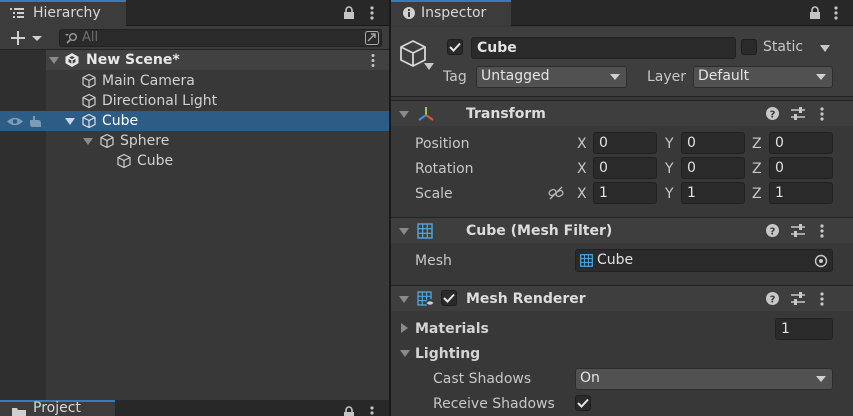 The width and height of the screenshot is (853, 416). What do you see at coordinates (583, 403) in the screenshot?
I see `receive-shadows-checkbox` at bounding box center [583, 403].